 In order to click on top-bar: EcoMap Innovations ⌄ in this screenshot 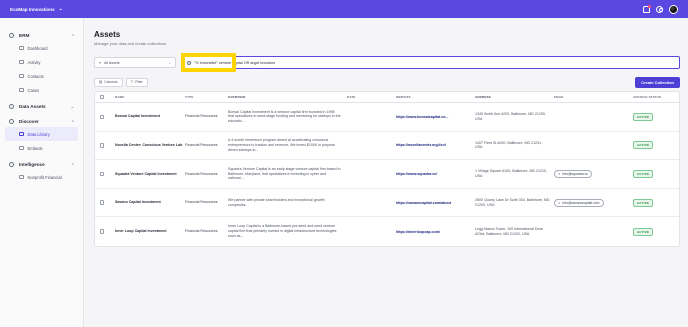, I will do `click(344, 9)`.